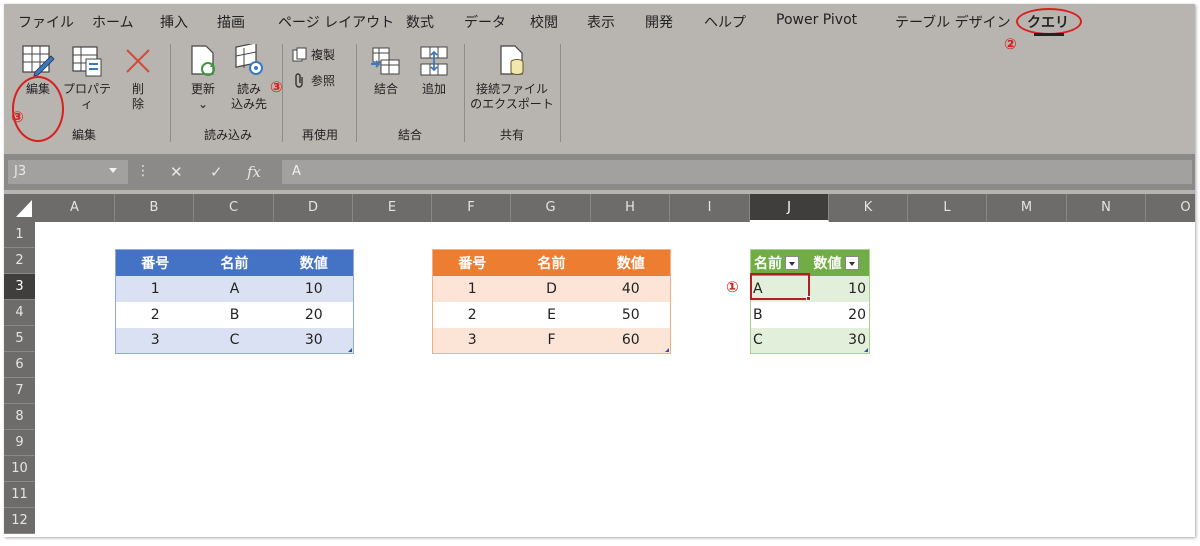  What do you see at coordinates (19, 417) in the screenshot?
I see `row-header-8: 8` at bounding box center [19, 417].